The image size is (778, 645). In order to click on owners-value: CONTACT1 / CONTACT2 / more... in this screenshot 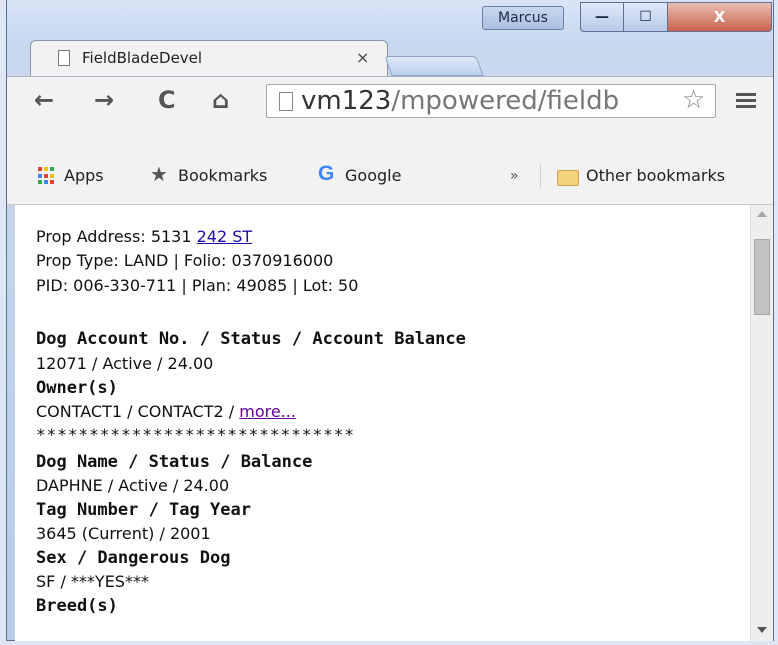, I will do `click(166, 411)`.